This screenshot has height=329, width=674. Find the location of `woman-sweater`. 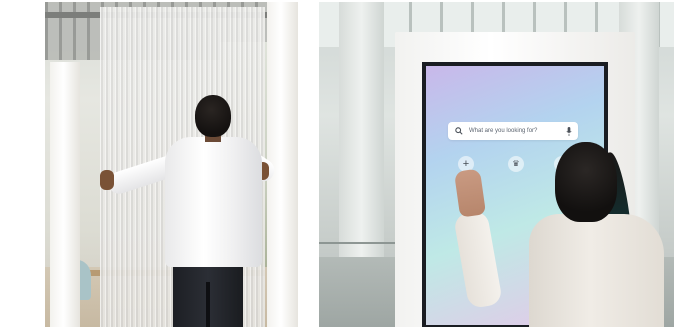

woman-sweater is located at coordinates (596, 270).